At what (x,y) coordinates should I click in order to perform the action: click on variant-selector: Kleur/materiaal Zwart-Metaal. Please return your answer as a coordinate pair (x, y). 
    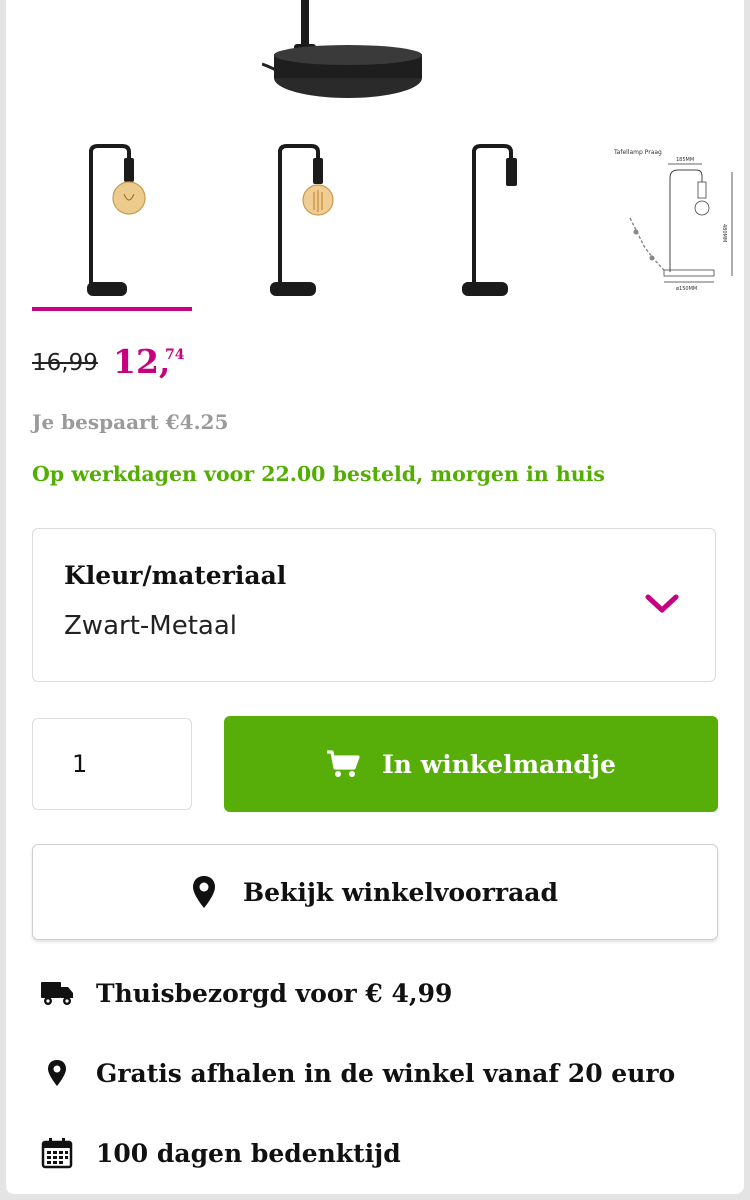
    Looking at the image, I should click on (374, 605).